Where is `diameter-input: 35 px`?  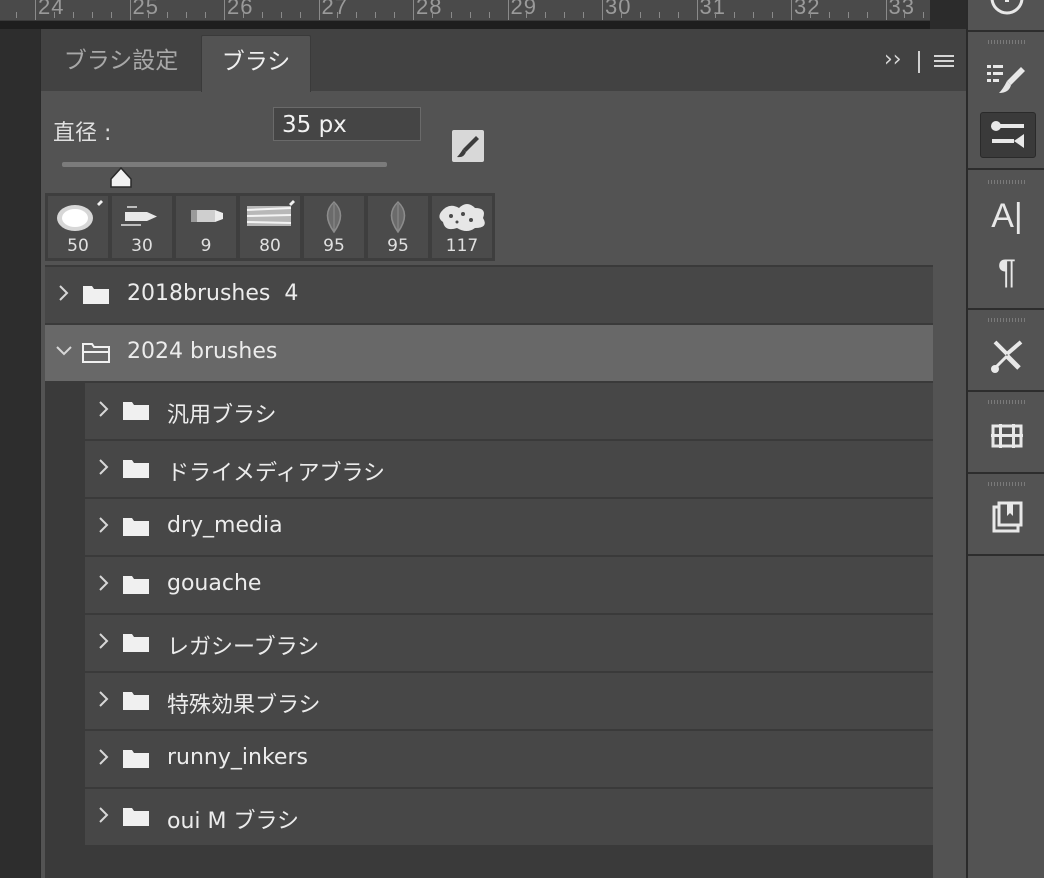
diameter-input: 35 px is located at coordinates (347, 124).